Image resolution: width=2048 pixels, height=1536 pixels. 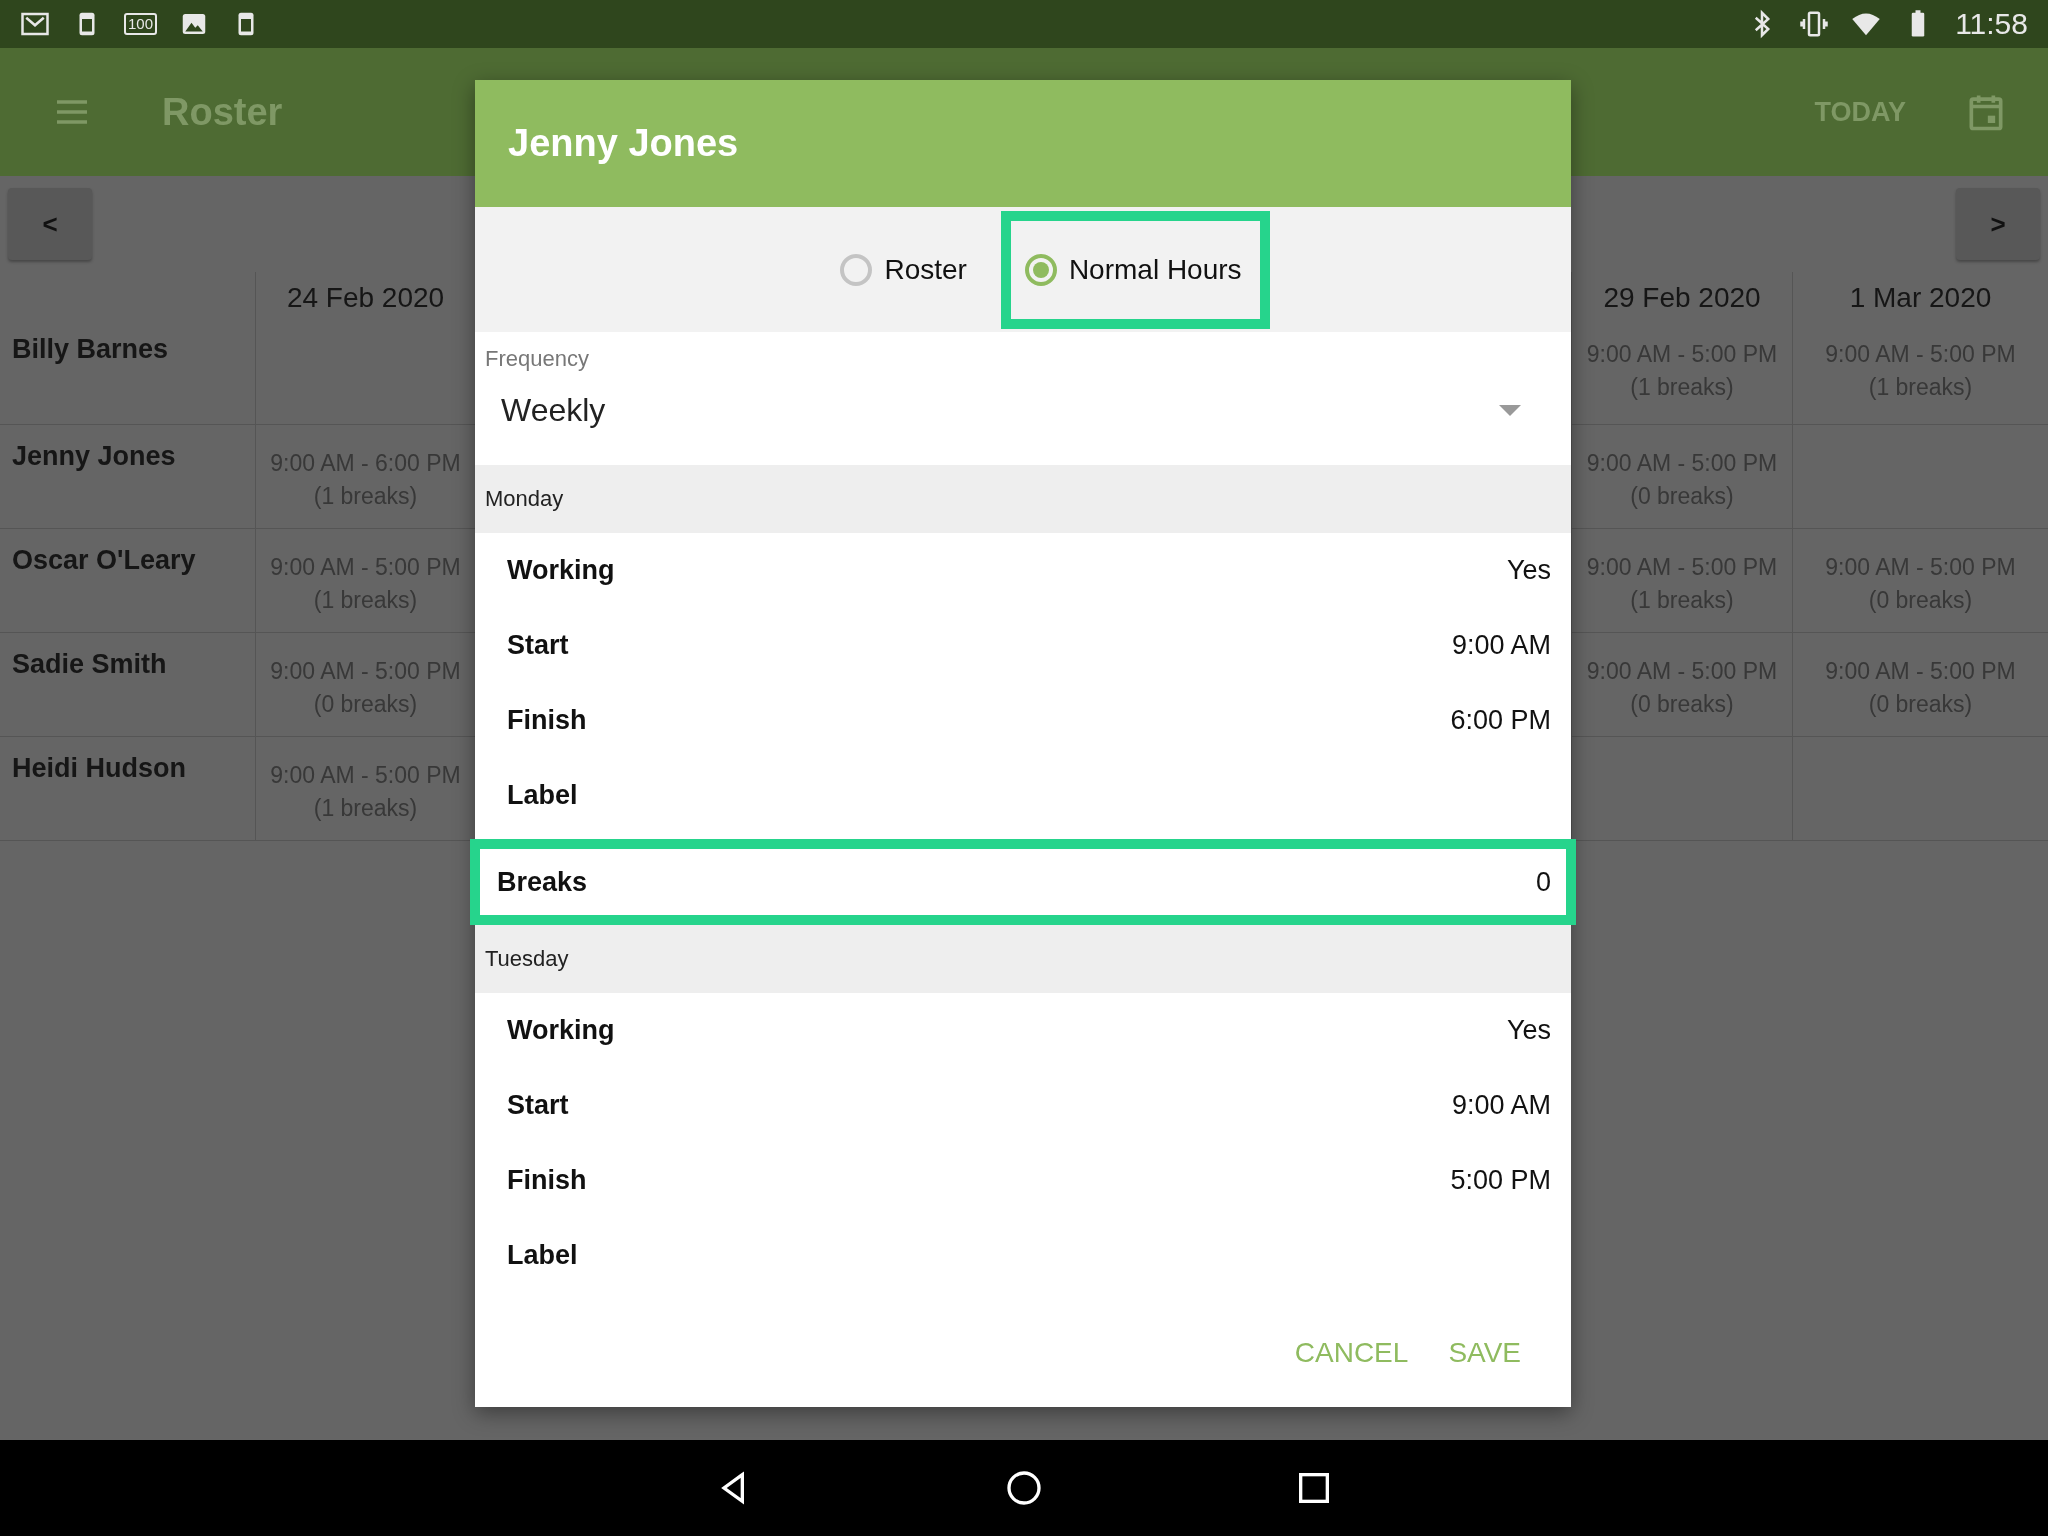 What do you see at coordinates (1023, 499) in the screenshot?
I see `day-heading: Monday` at bounding box center [1023, 499].